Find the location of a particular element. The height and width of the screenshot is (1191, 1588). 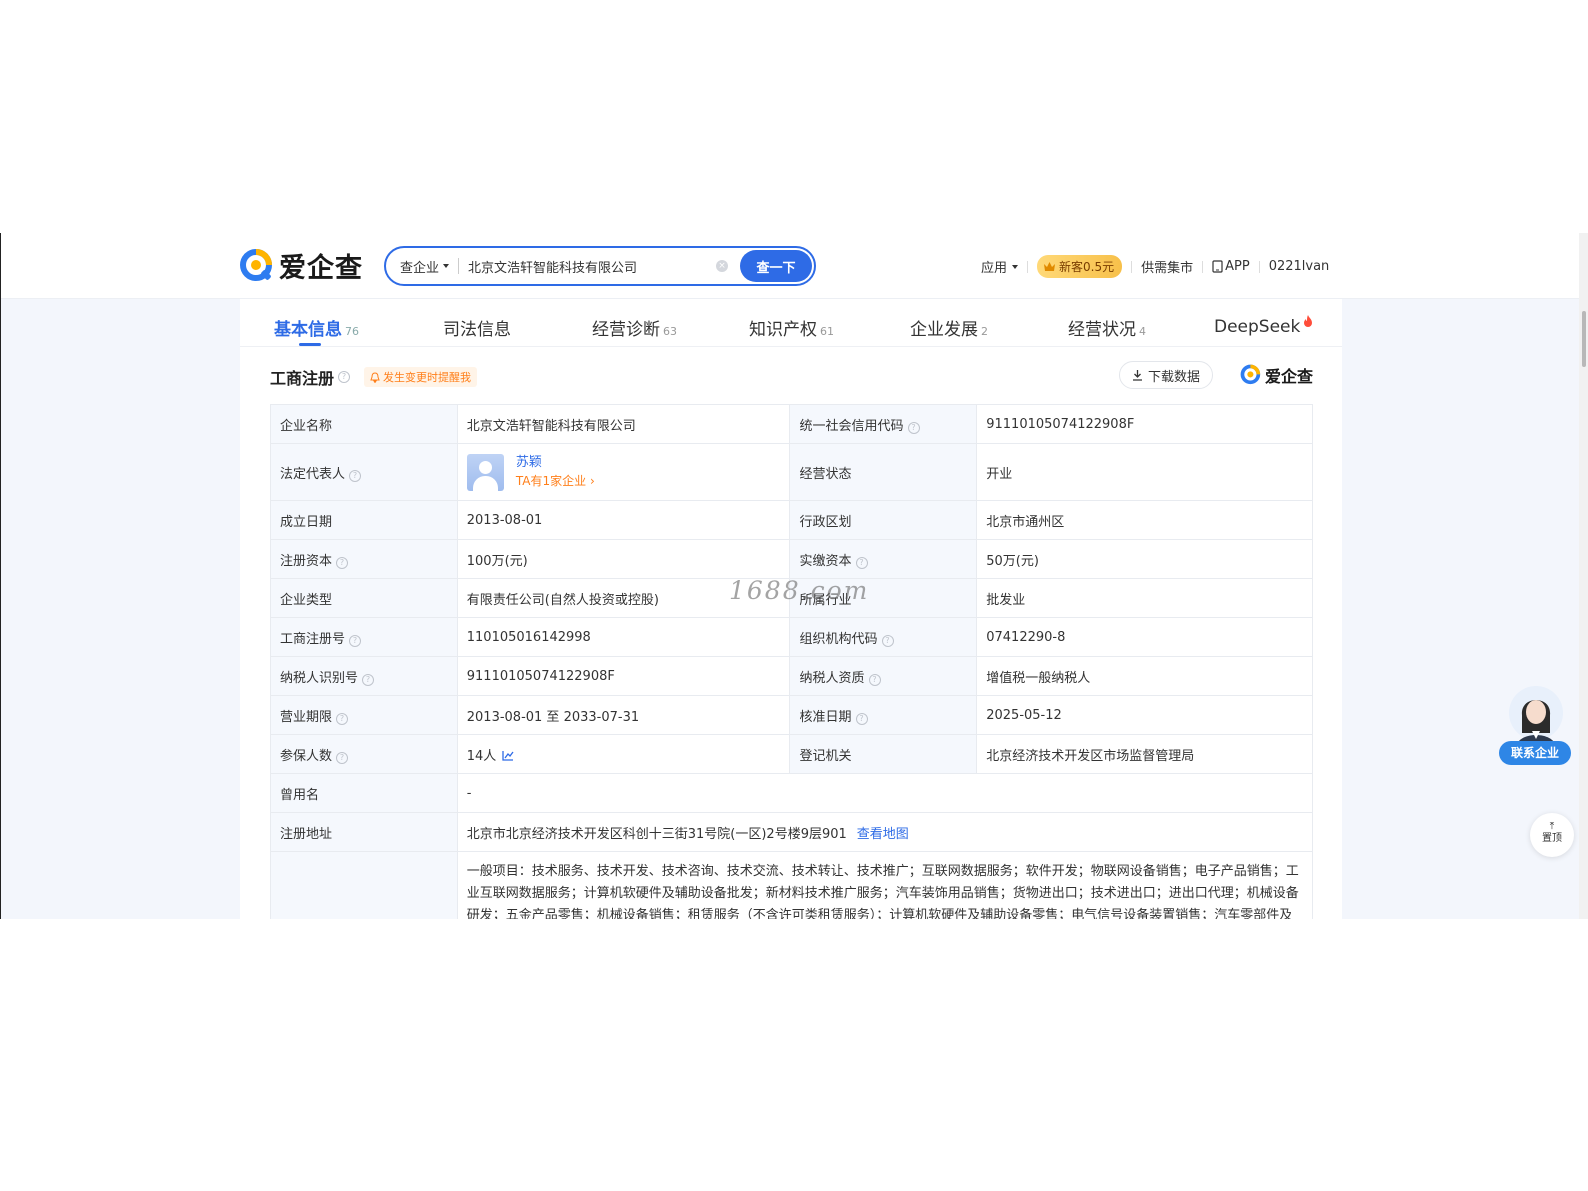

nav-apps: 应用 is located at coordinates (1000, 266).